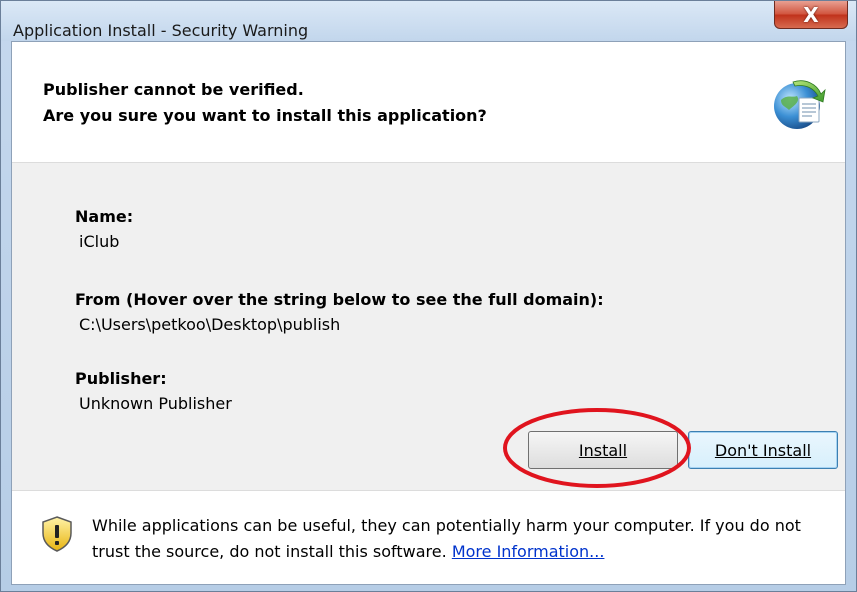 The image size is (857, 592). I want to click on close-icon: X, so click(811, 14).